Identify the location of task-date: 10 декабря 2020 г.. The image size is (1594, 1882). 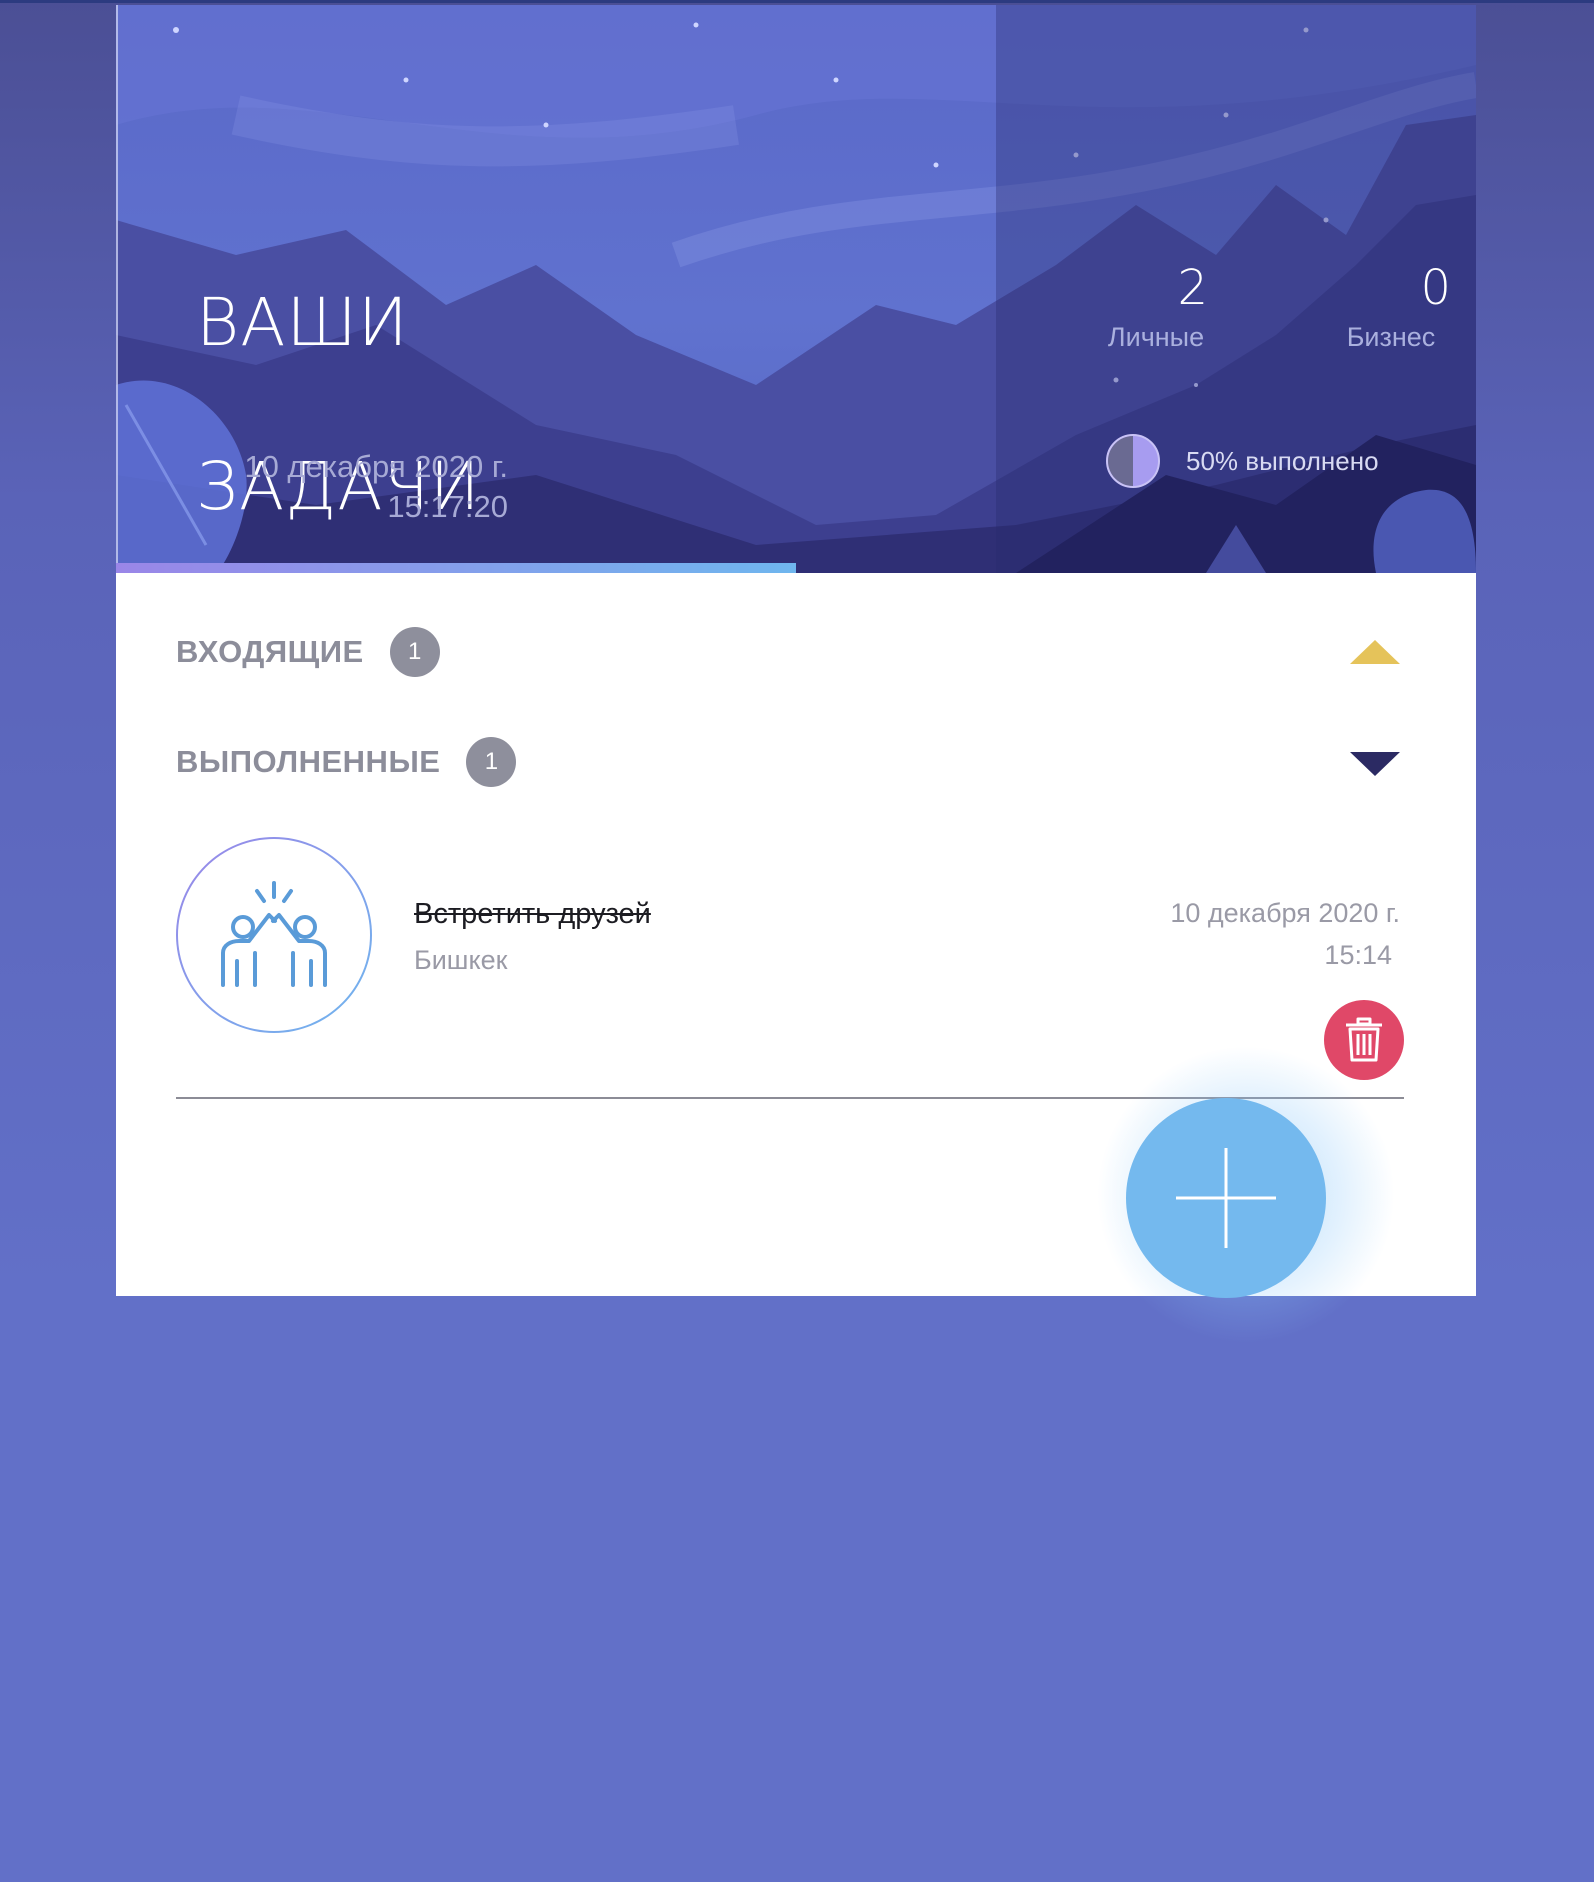
(1285, 913).